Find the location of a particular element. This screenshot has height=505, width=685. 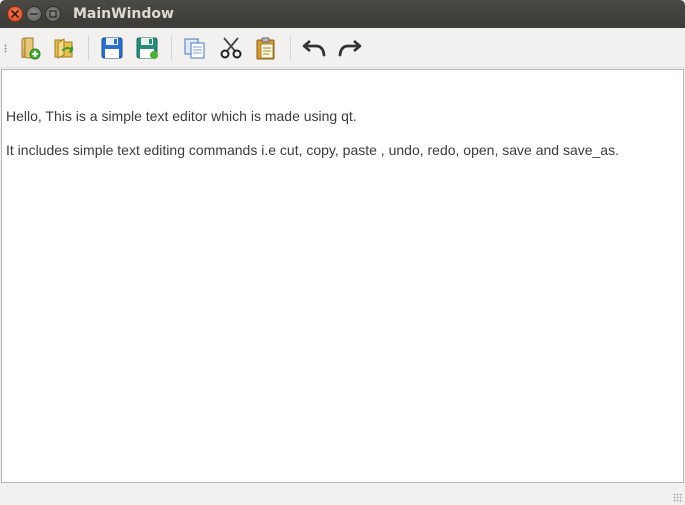

save-icon is located at coordinates (112, 48).